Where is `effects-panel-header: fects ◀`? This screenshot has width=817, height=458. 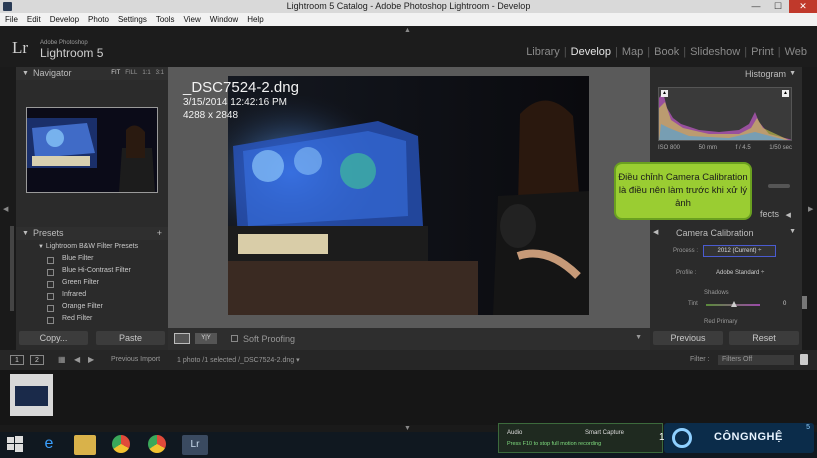
effects-panel-header: fects ◀ is located at coordinates (775, 214).